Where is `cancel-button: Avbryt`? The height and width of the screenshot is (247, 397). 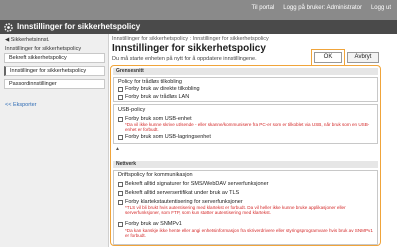 cancel-button: Avbryt is located at coordinates (363, 57).